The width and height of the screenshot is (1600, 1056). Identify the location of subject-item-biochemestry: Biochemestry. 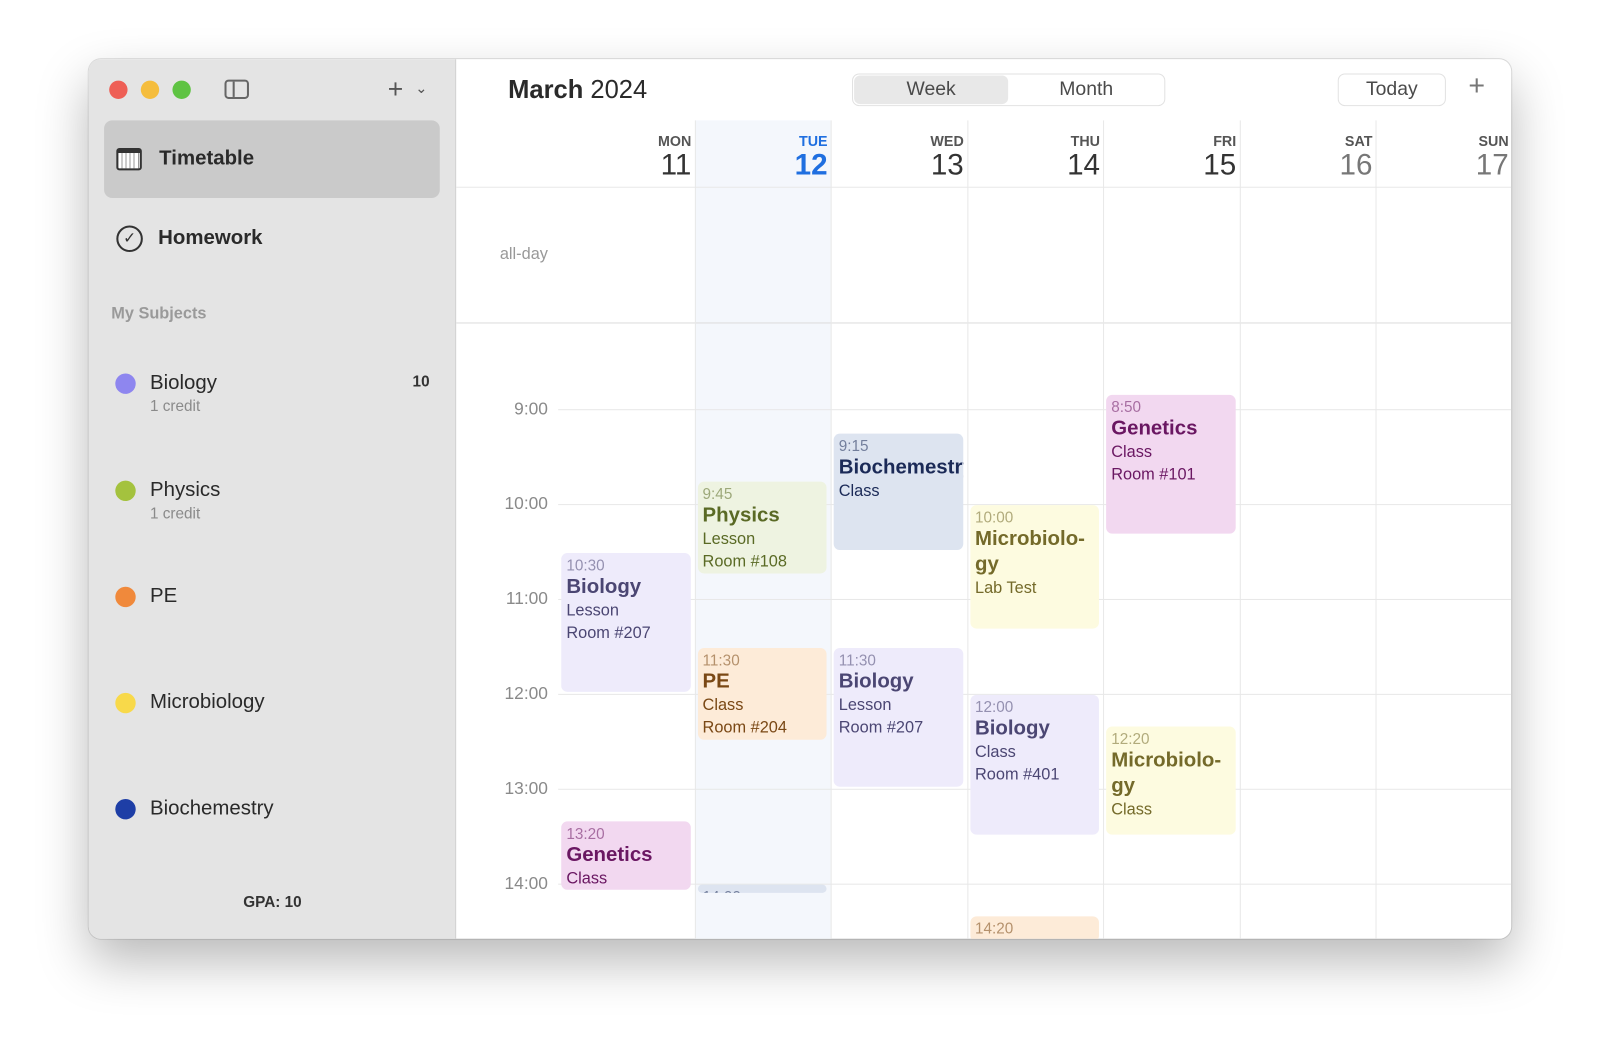
(272, 828).